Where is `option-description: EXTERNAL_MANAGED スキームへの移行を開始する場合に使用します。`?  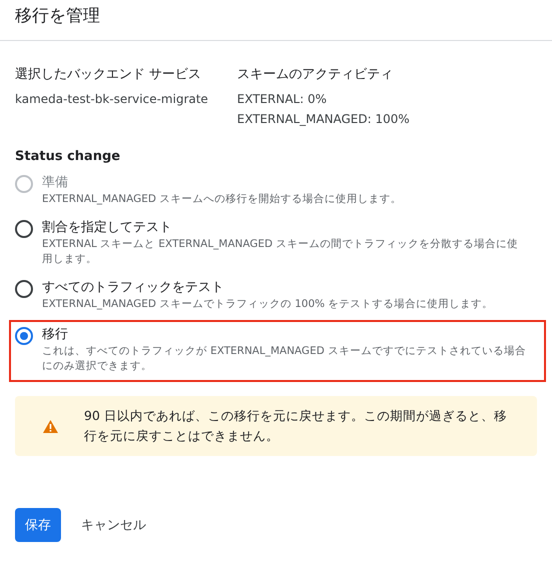 option-description: EXTERNAL_MANAGED スキームへの移行を開始する場合に使用します。 is located at coordinates (222, 199).